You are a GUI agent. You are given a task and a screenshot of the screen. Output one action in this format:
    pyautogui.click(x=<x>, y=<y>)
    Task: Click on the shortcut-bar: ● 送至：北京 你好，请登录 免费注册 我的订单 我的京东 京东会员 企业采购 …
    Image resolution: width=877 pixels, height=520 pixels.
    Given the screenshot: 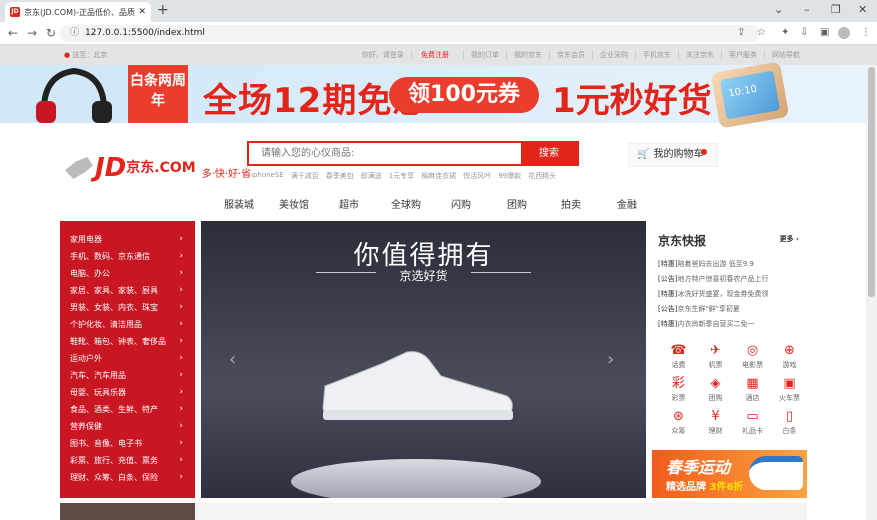 What is the action you would take?
    pyautogui.click(x=438, y=55)
    